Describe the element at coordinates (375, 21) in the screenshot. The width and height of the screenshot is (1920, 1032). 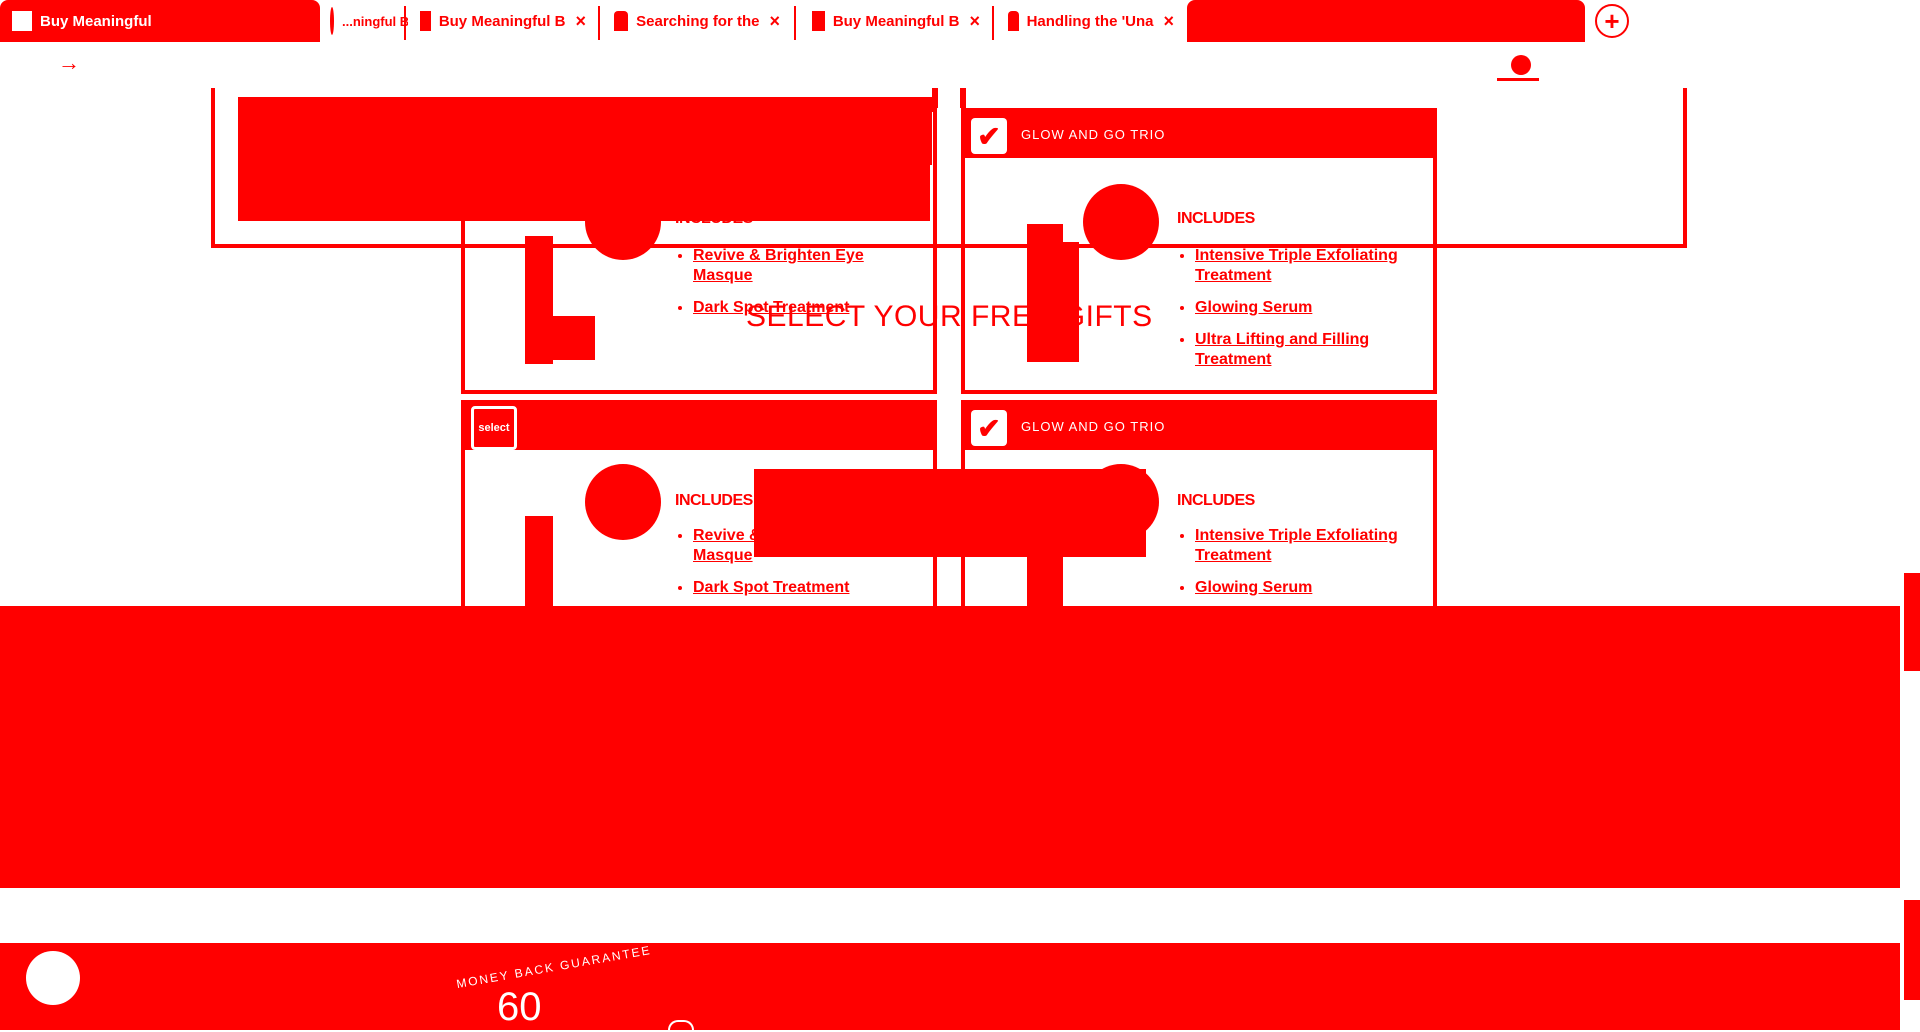
I see `tab-label: ...ningful Bi` at that location.